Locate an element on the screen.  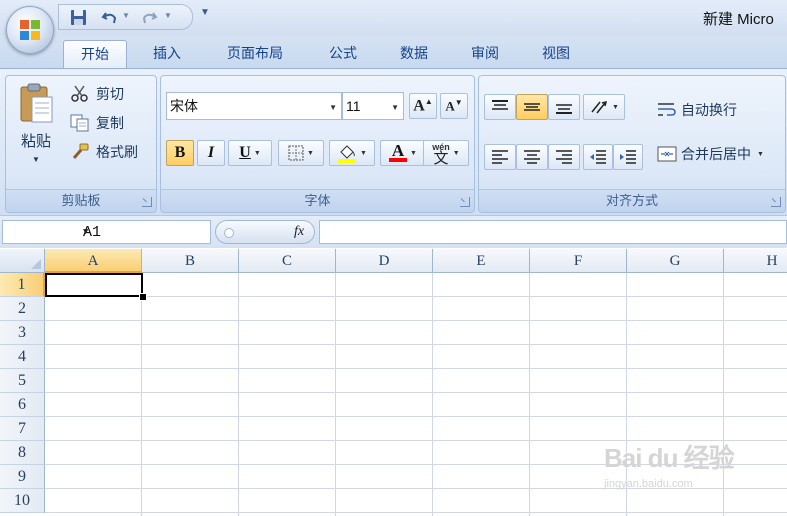
redo-icon is located at coordinates (150, 17).